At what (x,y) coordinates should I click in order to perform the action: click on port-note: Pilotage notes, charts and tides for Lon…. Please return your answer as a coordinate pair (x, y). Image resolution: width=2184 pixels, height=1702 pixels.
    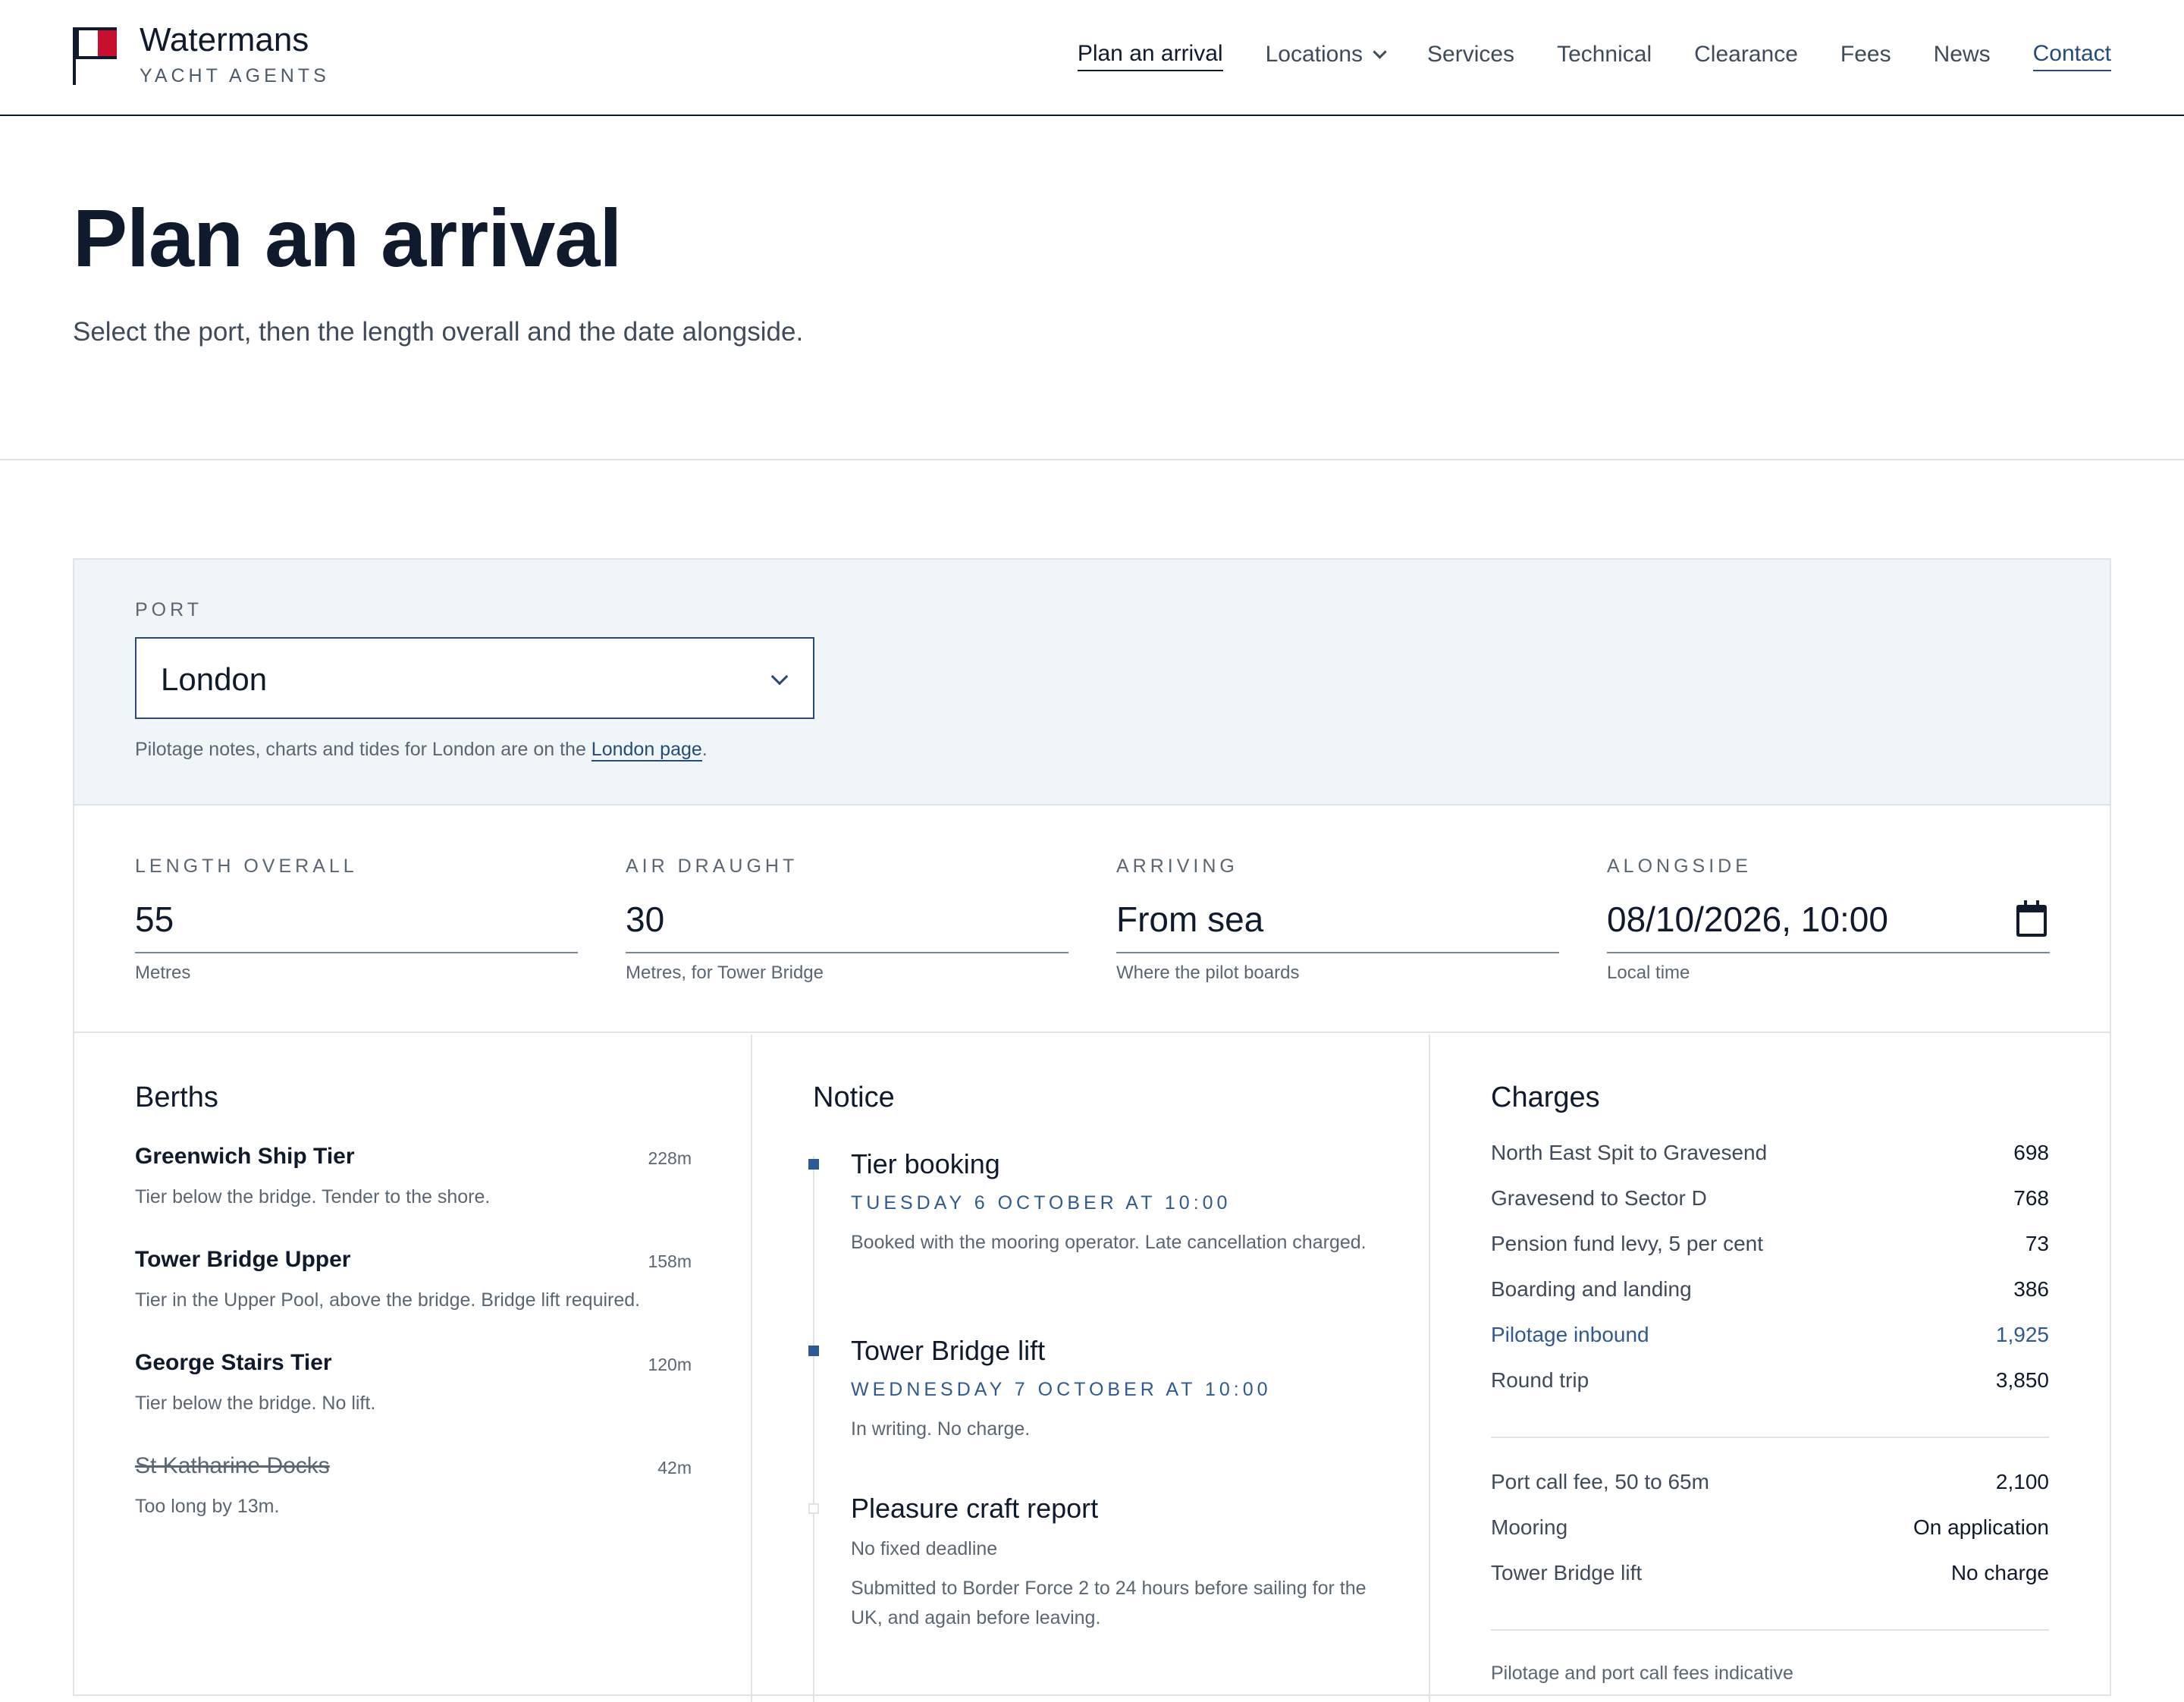
    Looking at the image, I should click on (421, 750).